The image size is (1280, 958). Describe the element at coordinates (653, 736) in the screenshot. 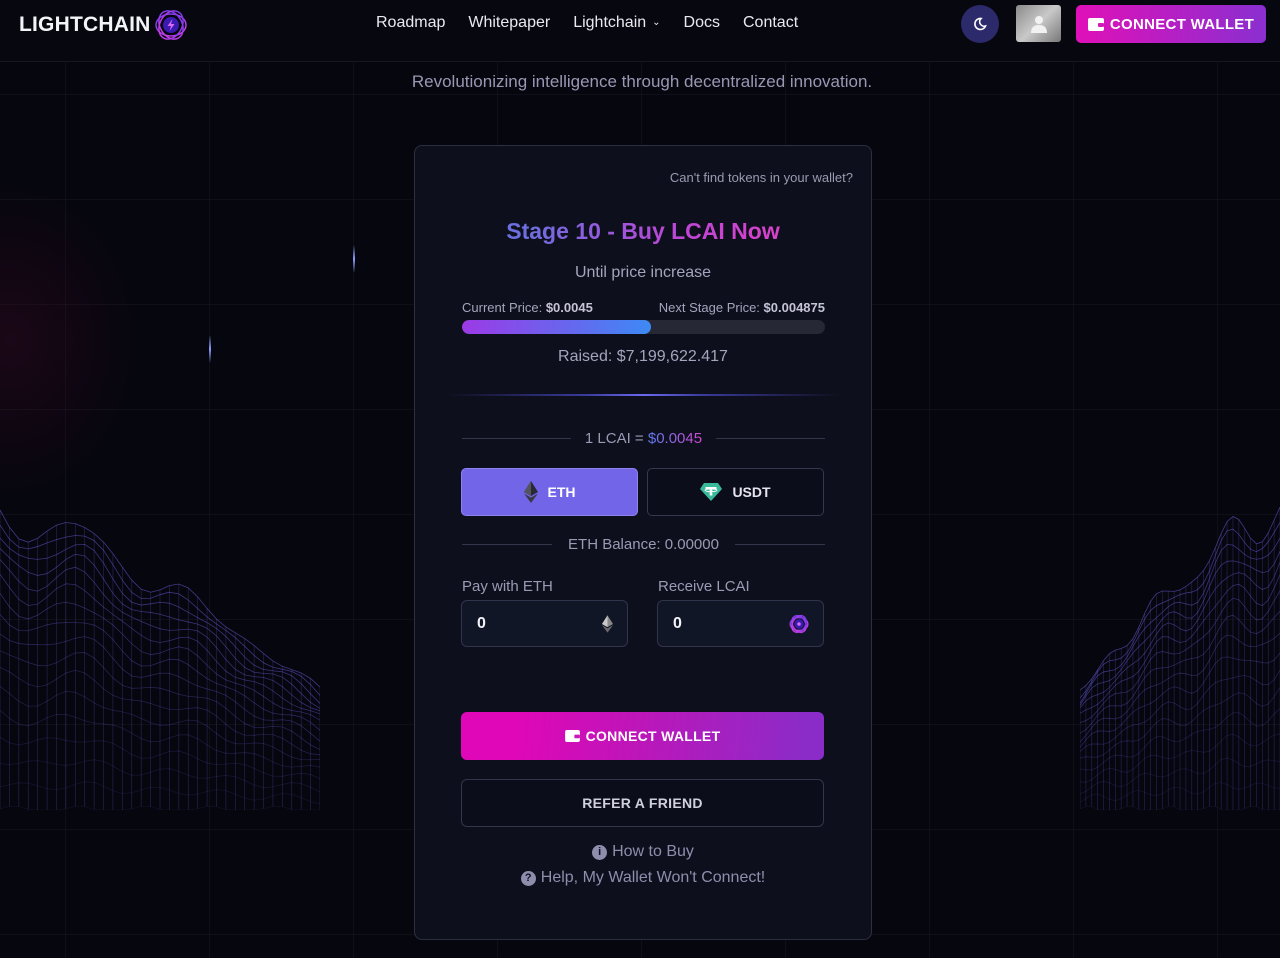

I see `connect-wallet-label: CONNECT WALLET` at that location.